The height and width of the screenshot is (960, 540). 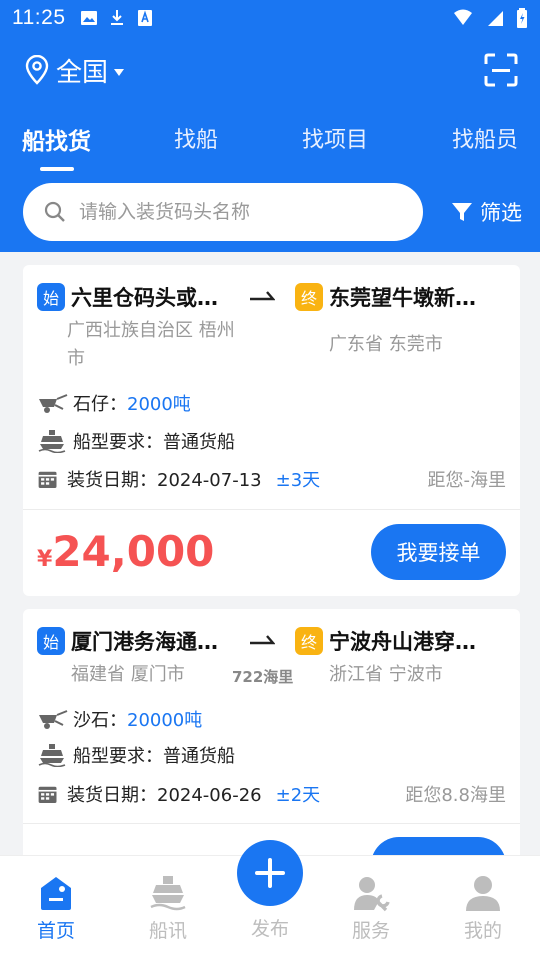 What do you see at coordinates (128, 674) in the screenshot?
I see `origin-region: 福建省 厦门市` at bounding box center [128, 674].